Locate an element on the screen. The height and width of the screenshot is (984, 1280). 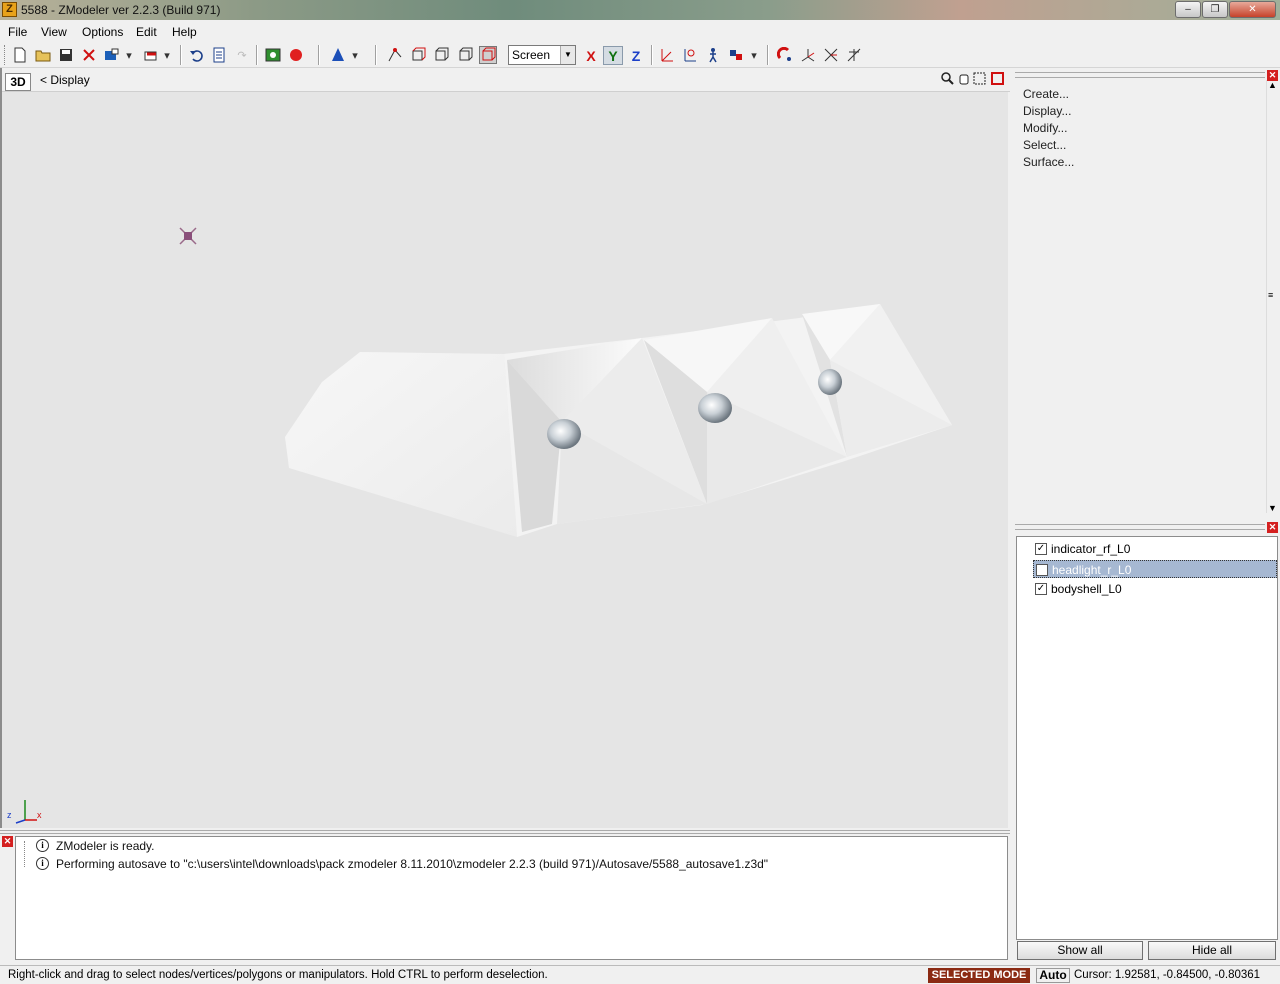
record-icon is located at coordinates (296, 55).